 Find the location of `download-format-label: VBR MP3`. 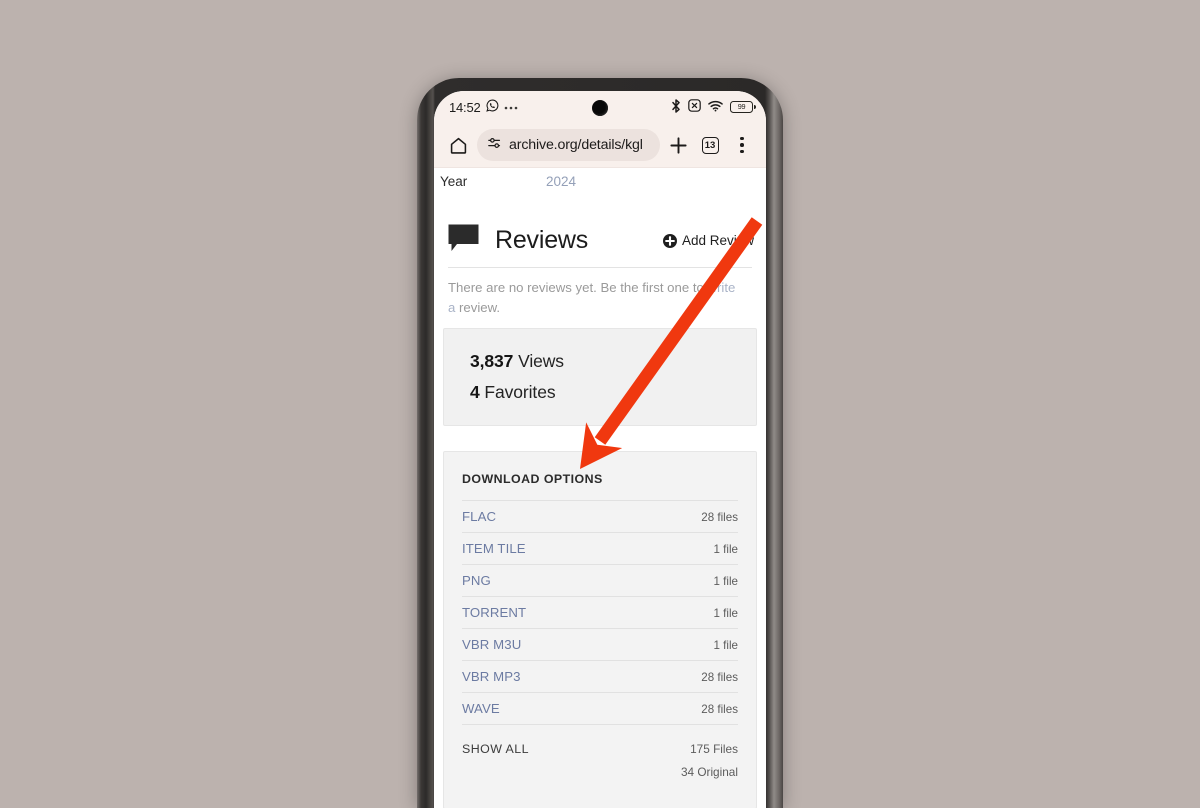

download-format-label: VBR MP3 is located at coordinates (491, 676).